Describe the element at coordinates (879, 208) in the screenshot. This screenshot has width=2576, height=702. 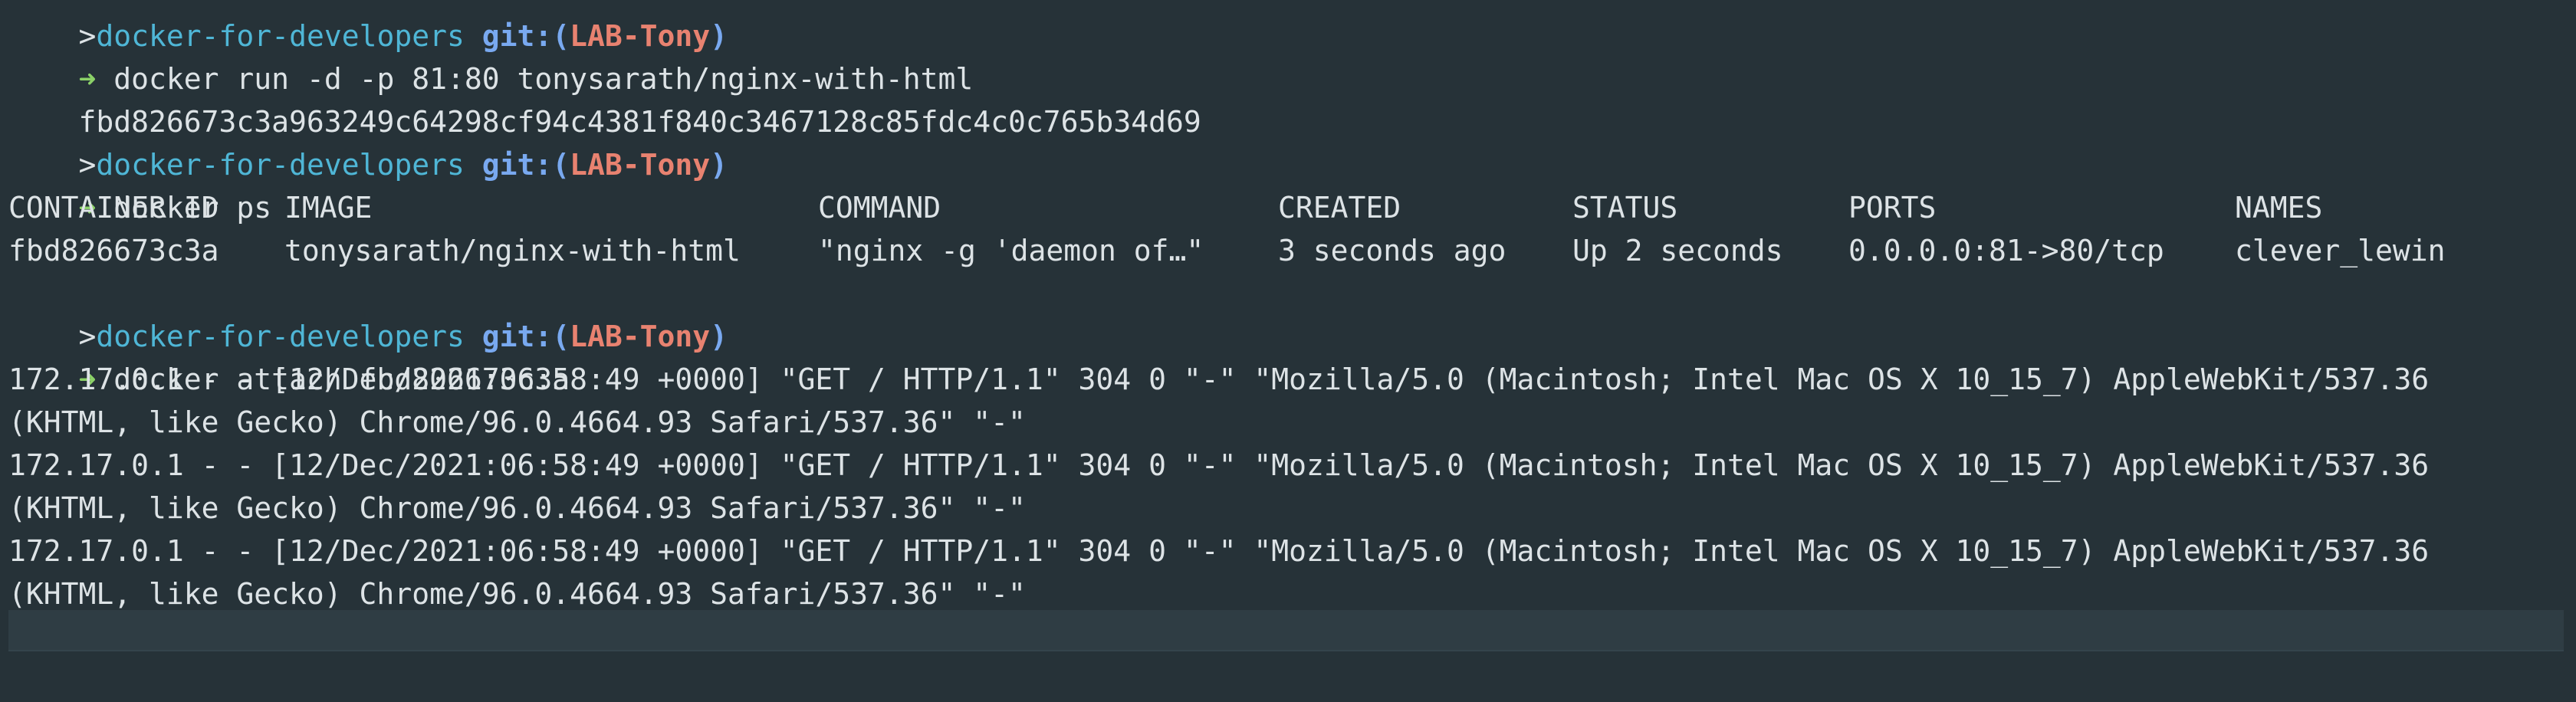
I see `header-command: COMMAND` at that location.